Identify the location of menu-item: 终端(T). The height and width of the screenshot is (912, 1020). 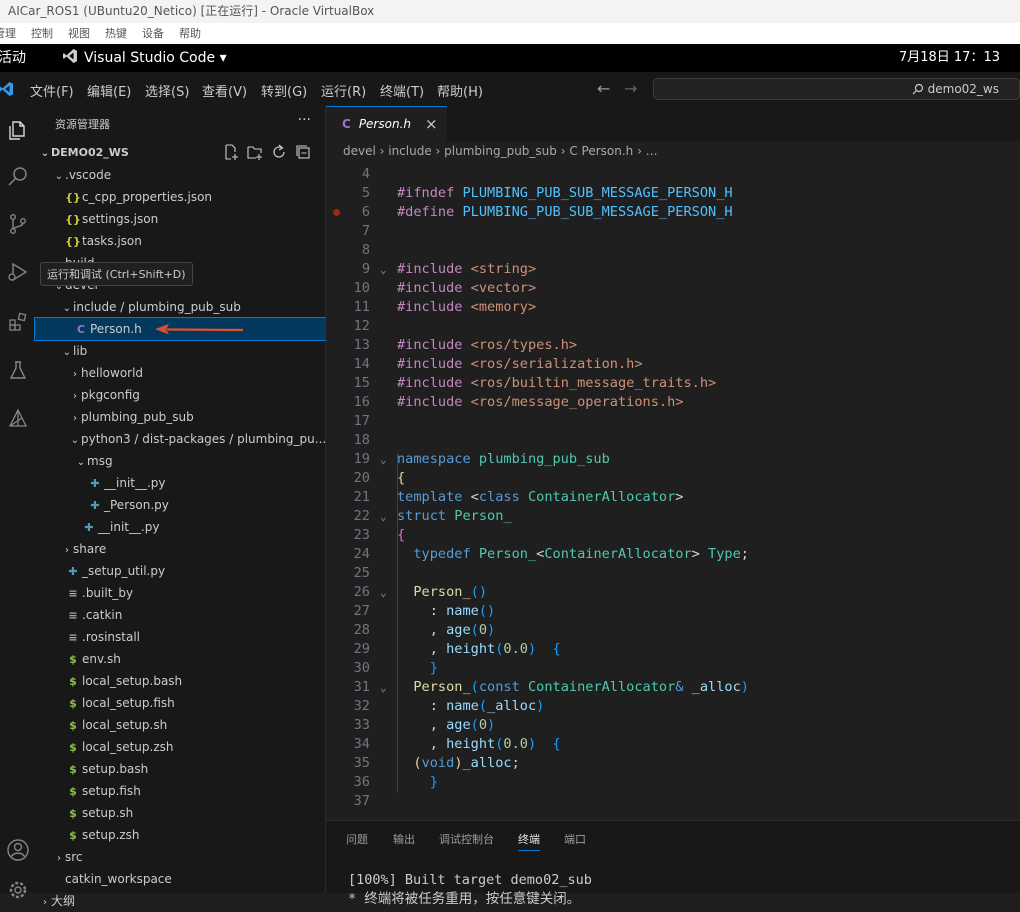
(402, 90).